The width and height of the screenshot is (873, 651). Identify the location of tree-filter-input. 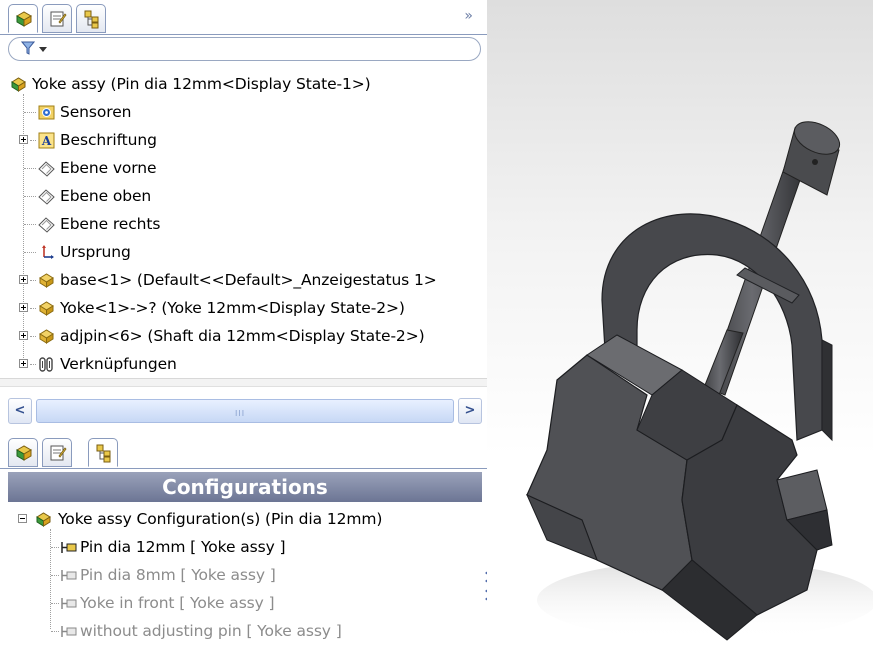
(244, 49).